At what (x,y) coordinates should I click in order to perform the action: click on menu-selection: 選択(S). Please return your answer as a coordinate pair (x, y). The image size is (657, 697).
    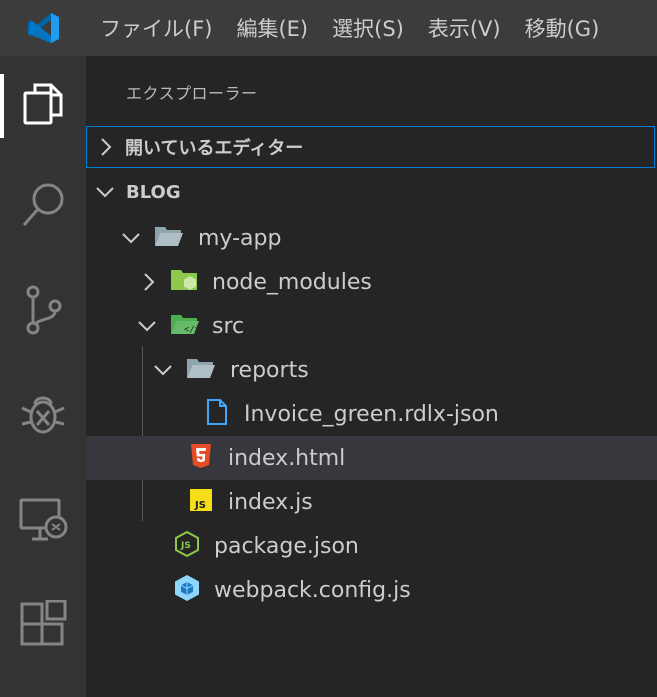
    Looking at the image, I should click on (368, 28).